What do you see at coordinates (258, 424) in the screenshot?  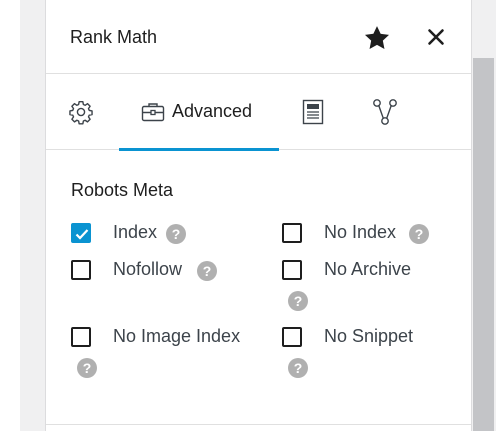 I see `section-divider` at bounding box center [258, 424].